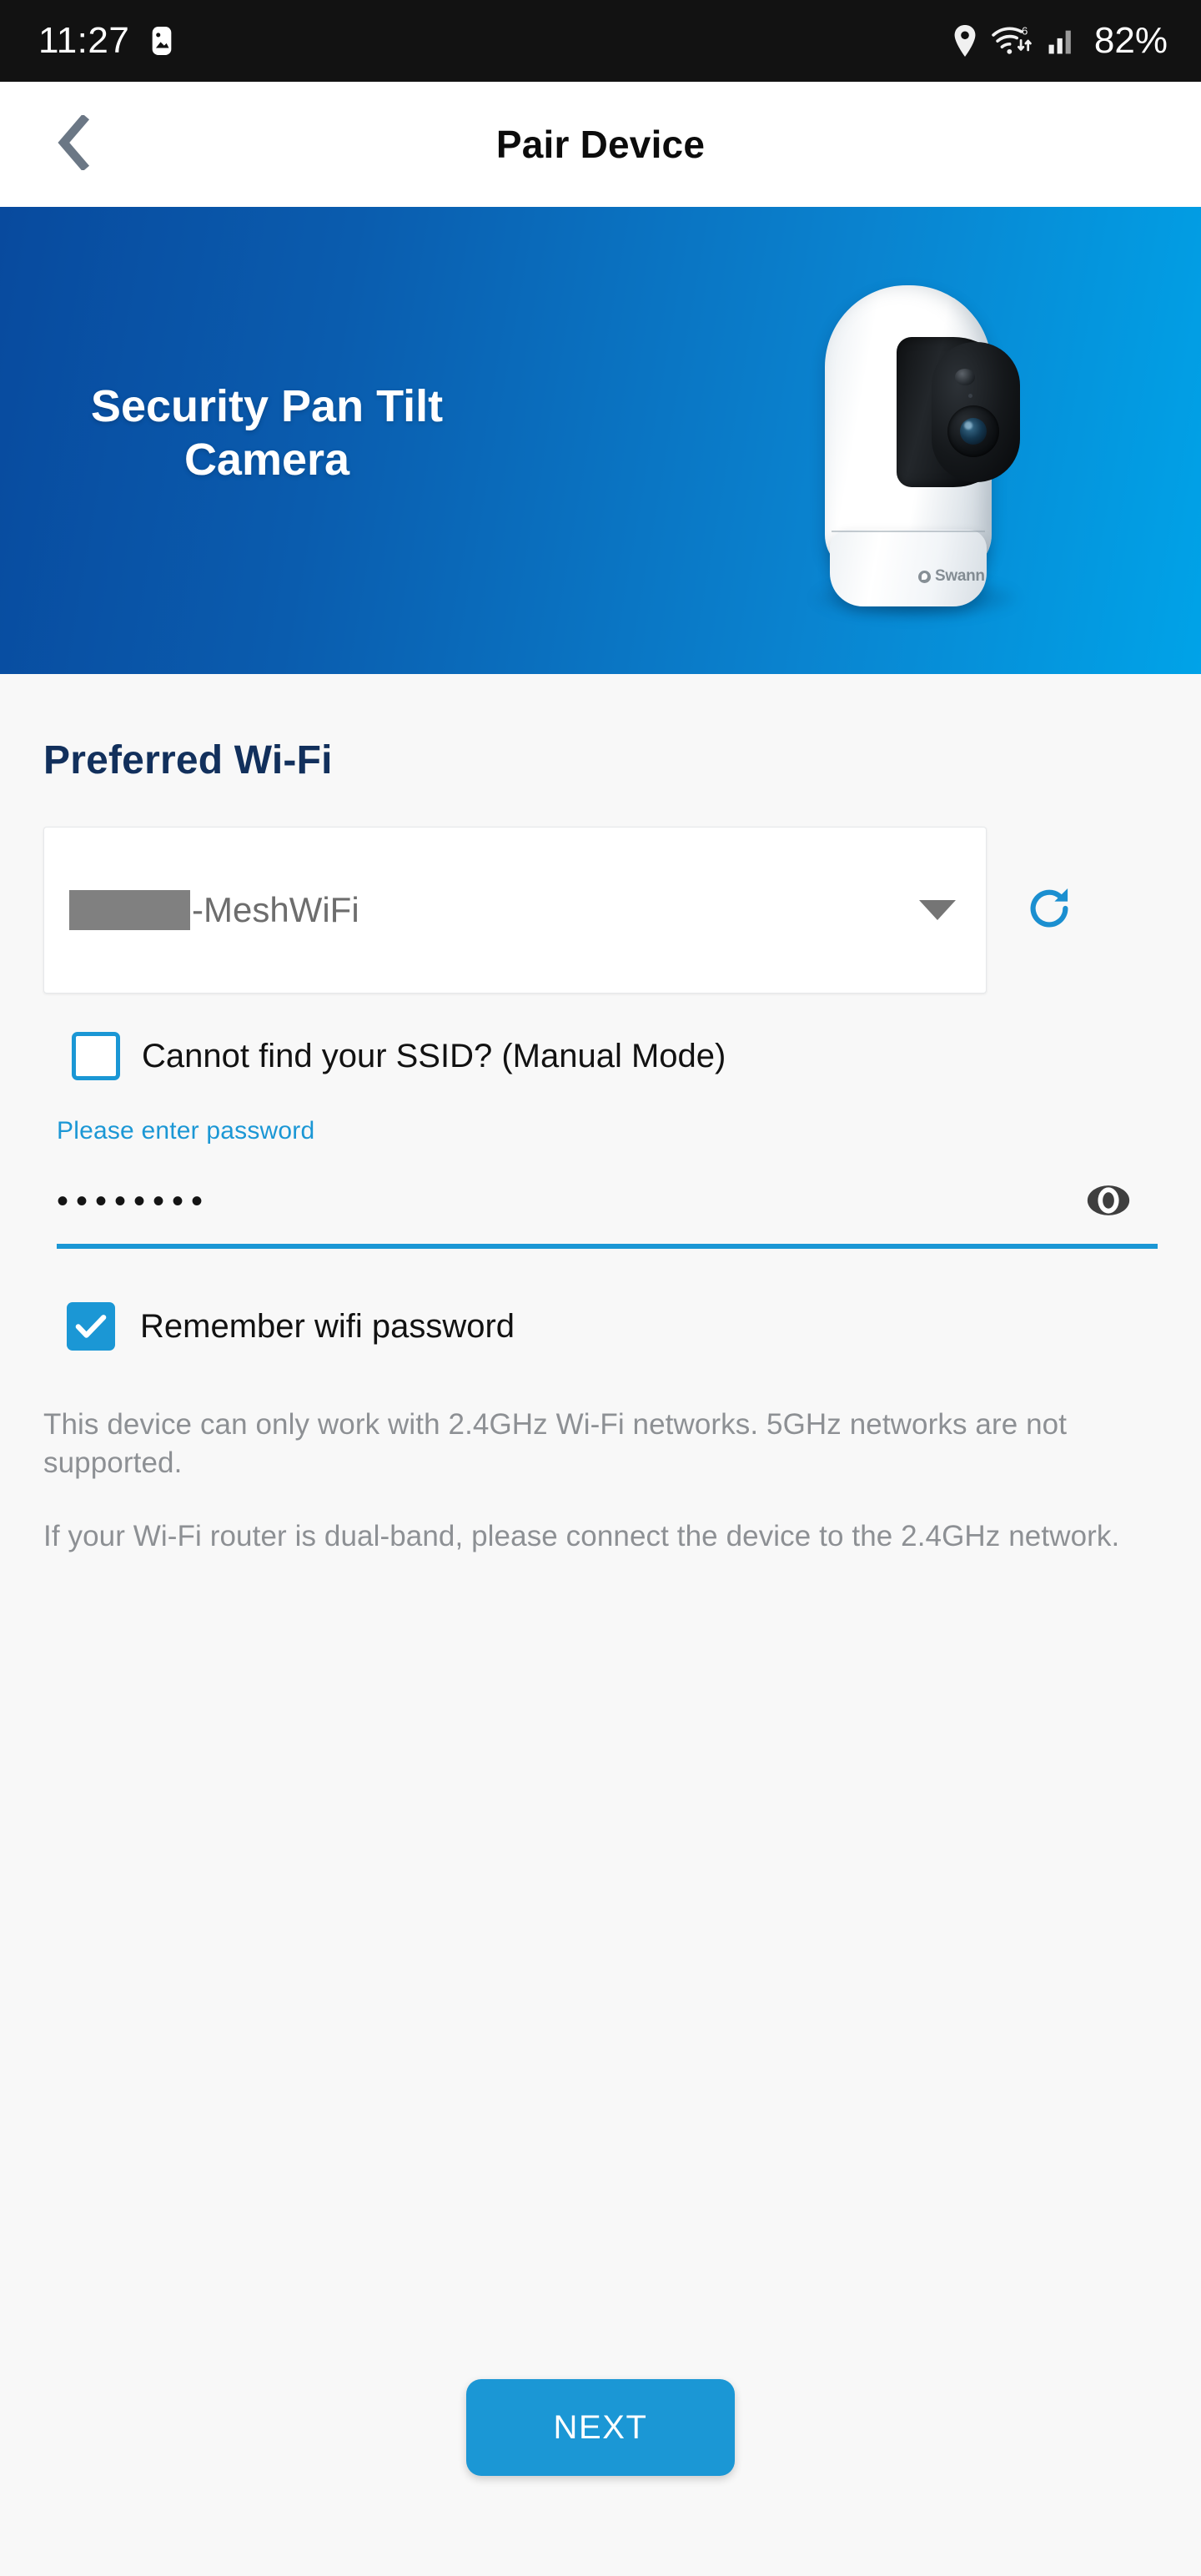 This screenshot has width=1201, height=2576. Describe the element at coordinates (1013, 41) in the screenshot. I see `wifi-6-icon: 6` at that location.